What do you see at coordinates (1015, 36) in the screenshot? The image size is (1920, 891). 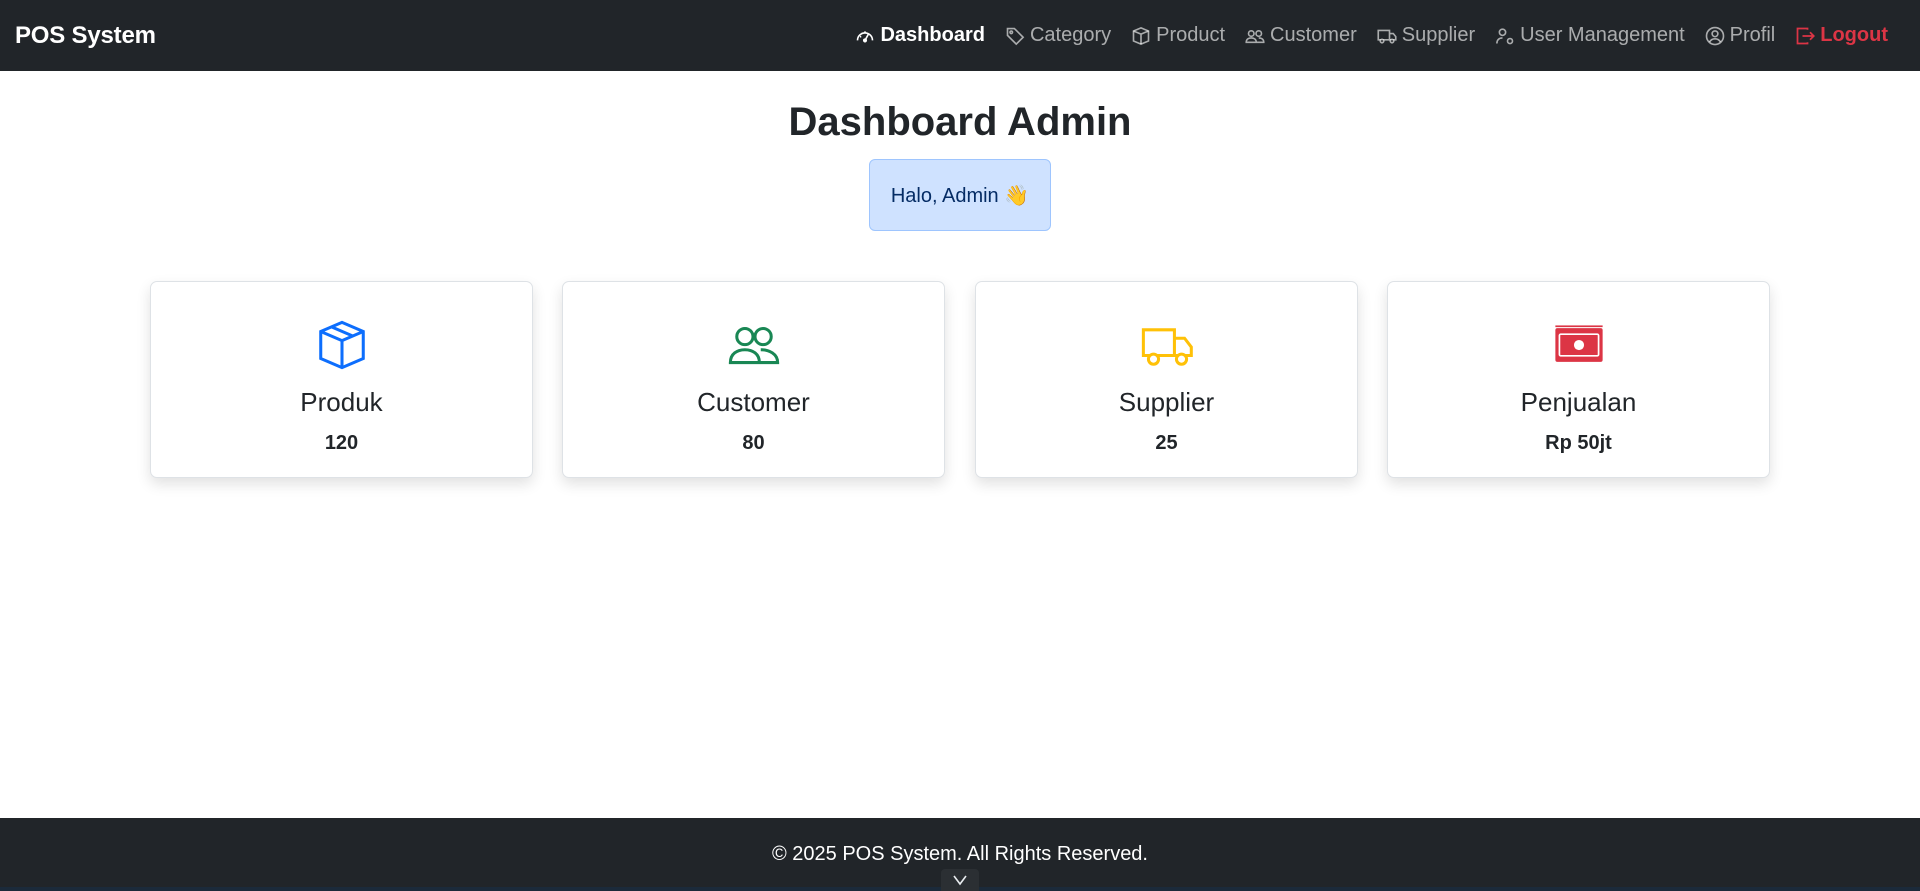 I see `tag-icon` at bounding box center [1015, 36].